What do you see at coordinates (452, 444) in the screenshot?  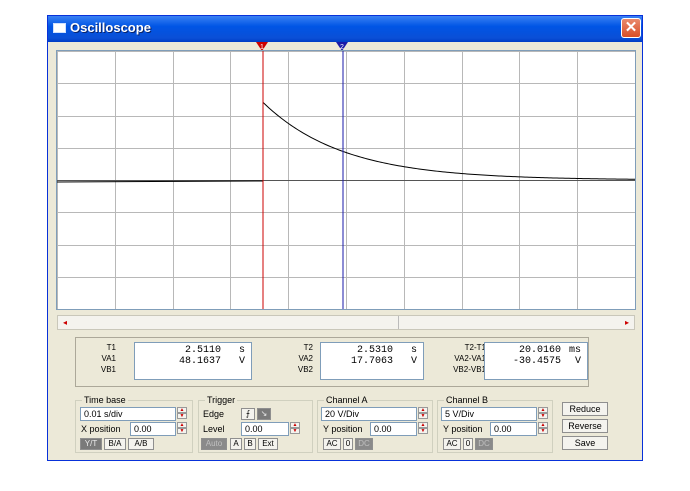 I see `channel-b-ac-button: AC` at bounding box center [452, 444].